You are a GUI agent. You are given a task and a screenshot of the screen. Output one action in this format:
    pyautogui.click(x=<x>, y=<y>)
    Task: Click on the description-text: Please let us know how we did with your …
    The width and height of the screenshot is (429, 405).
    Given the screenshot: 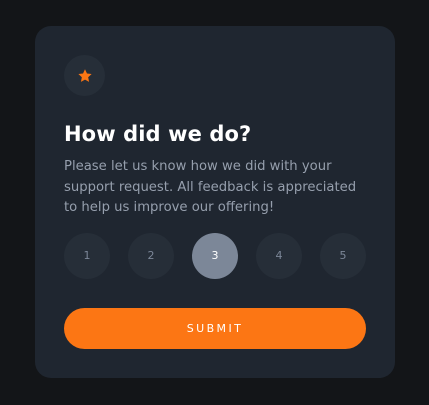 What is the action you would take?
    pyautogui.click(x=210, y=187)
    